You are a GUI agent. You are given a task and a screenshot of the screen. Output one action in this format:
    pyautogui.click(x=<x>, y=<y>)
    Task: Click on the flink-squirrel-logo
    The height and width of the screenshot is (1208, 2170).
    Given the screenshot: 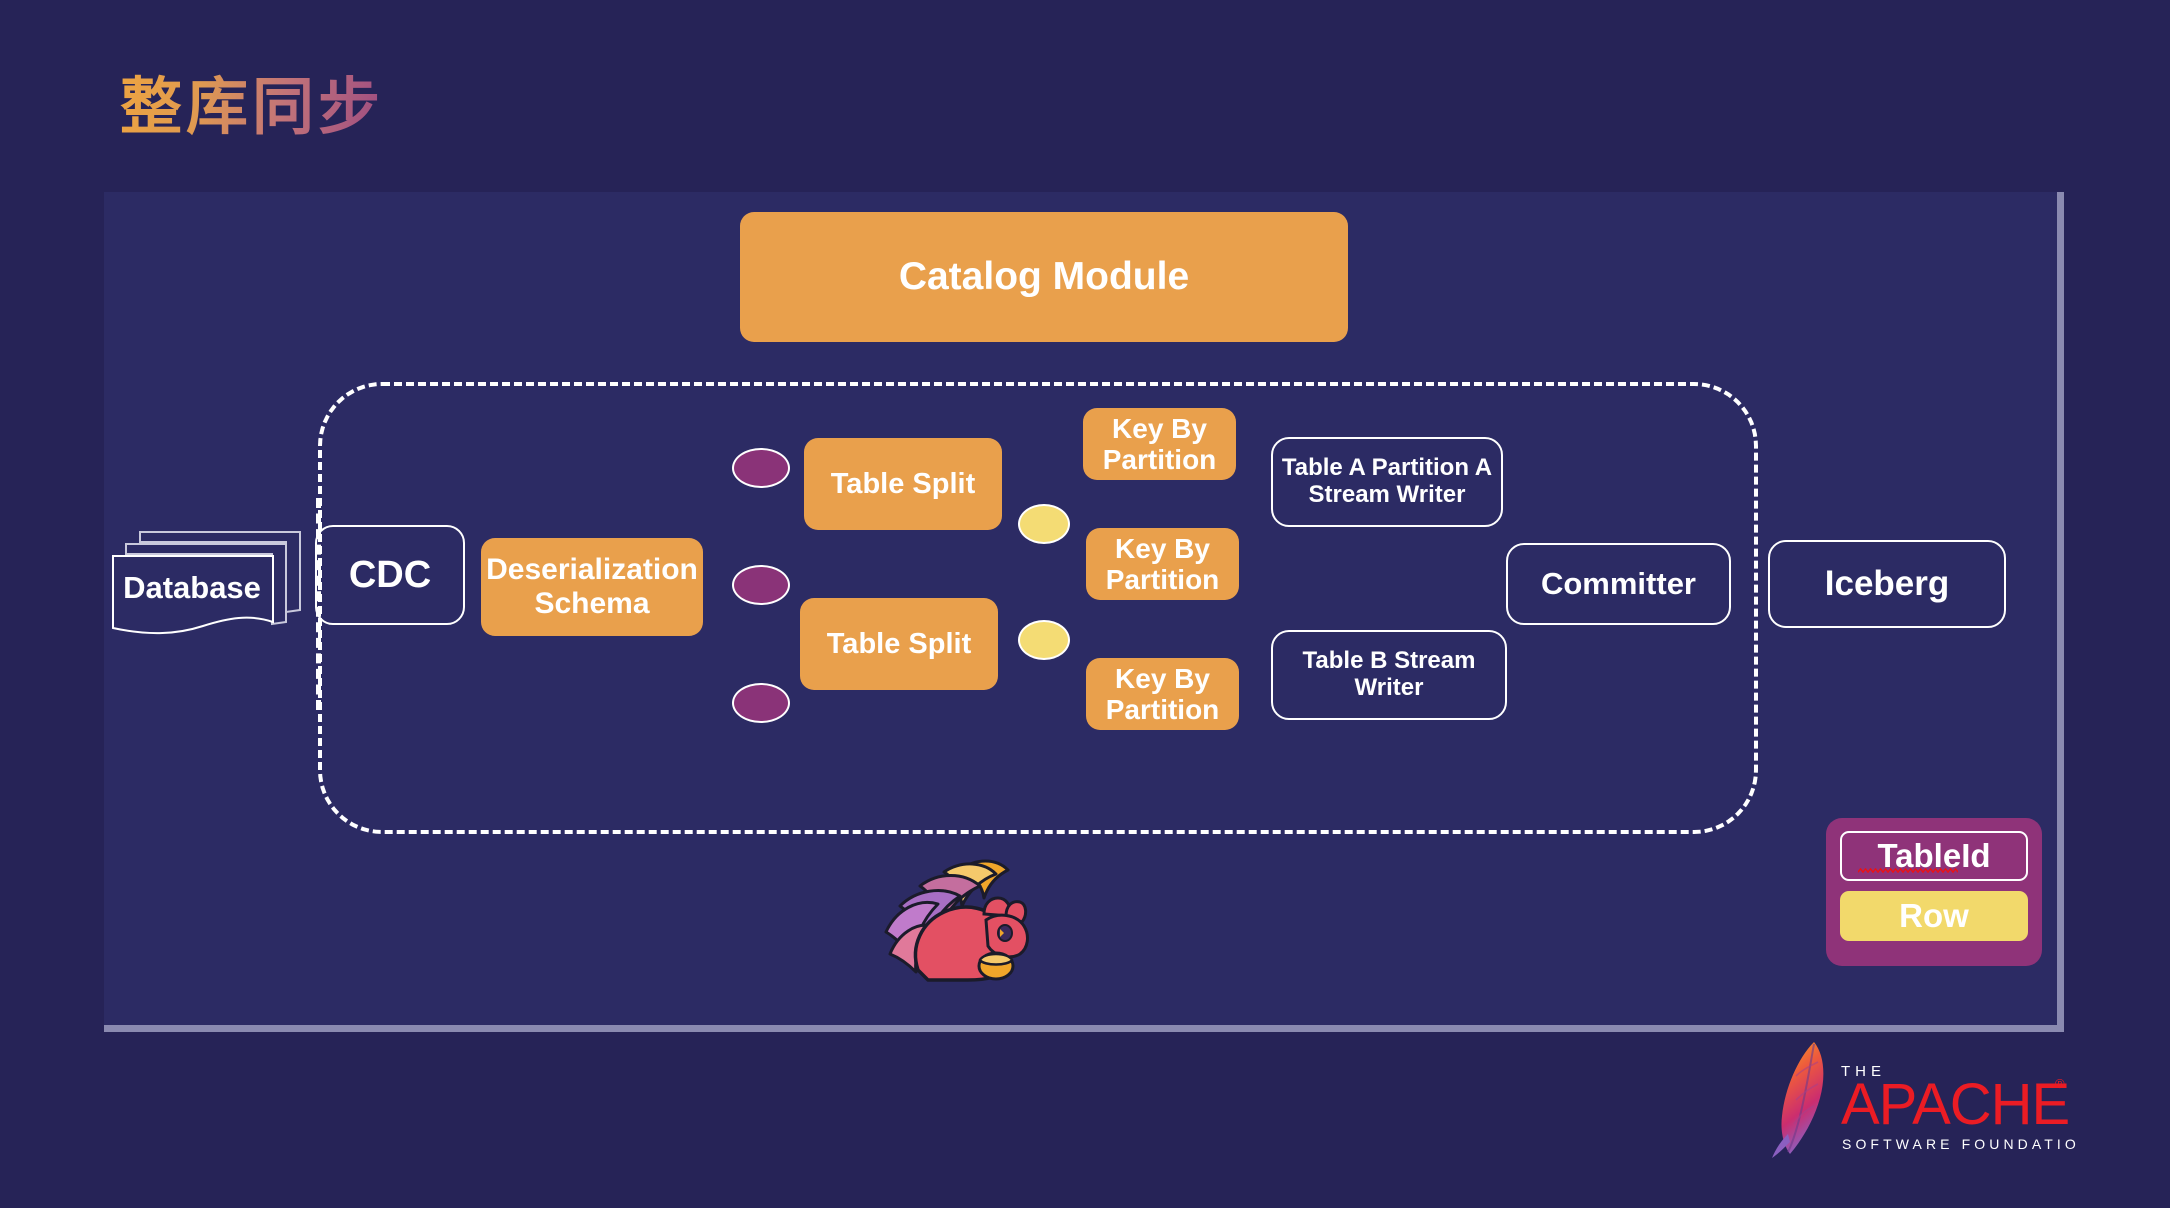 What is the action you would take?
    pyautogui.click(x=954, y=916)
    